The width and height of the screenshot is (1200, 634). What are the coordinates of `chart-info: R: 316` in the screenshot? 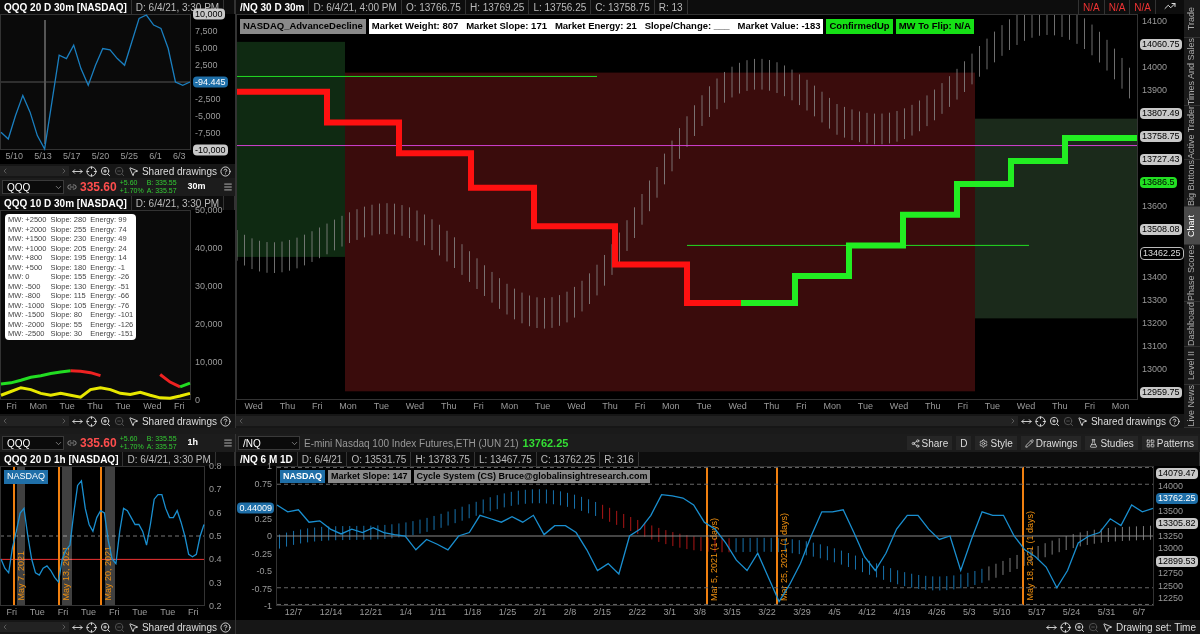 It's located at (619, 459).